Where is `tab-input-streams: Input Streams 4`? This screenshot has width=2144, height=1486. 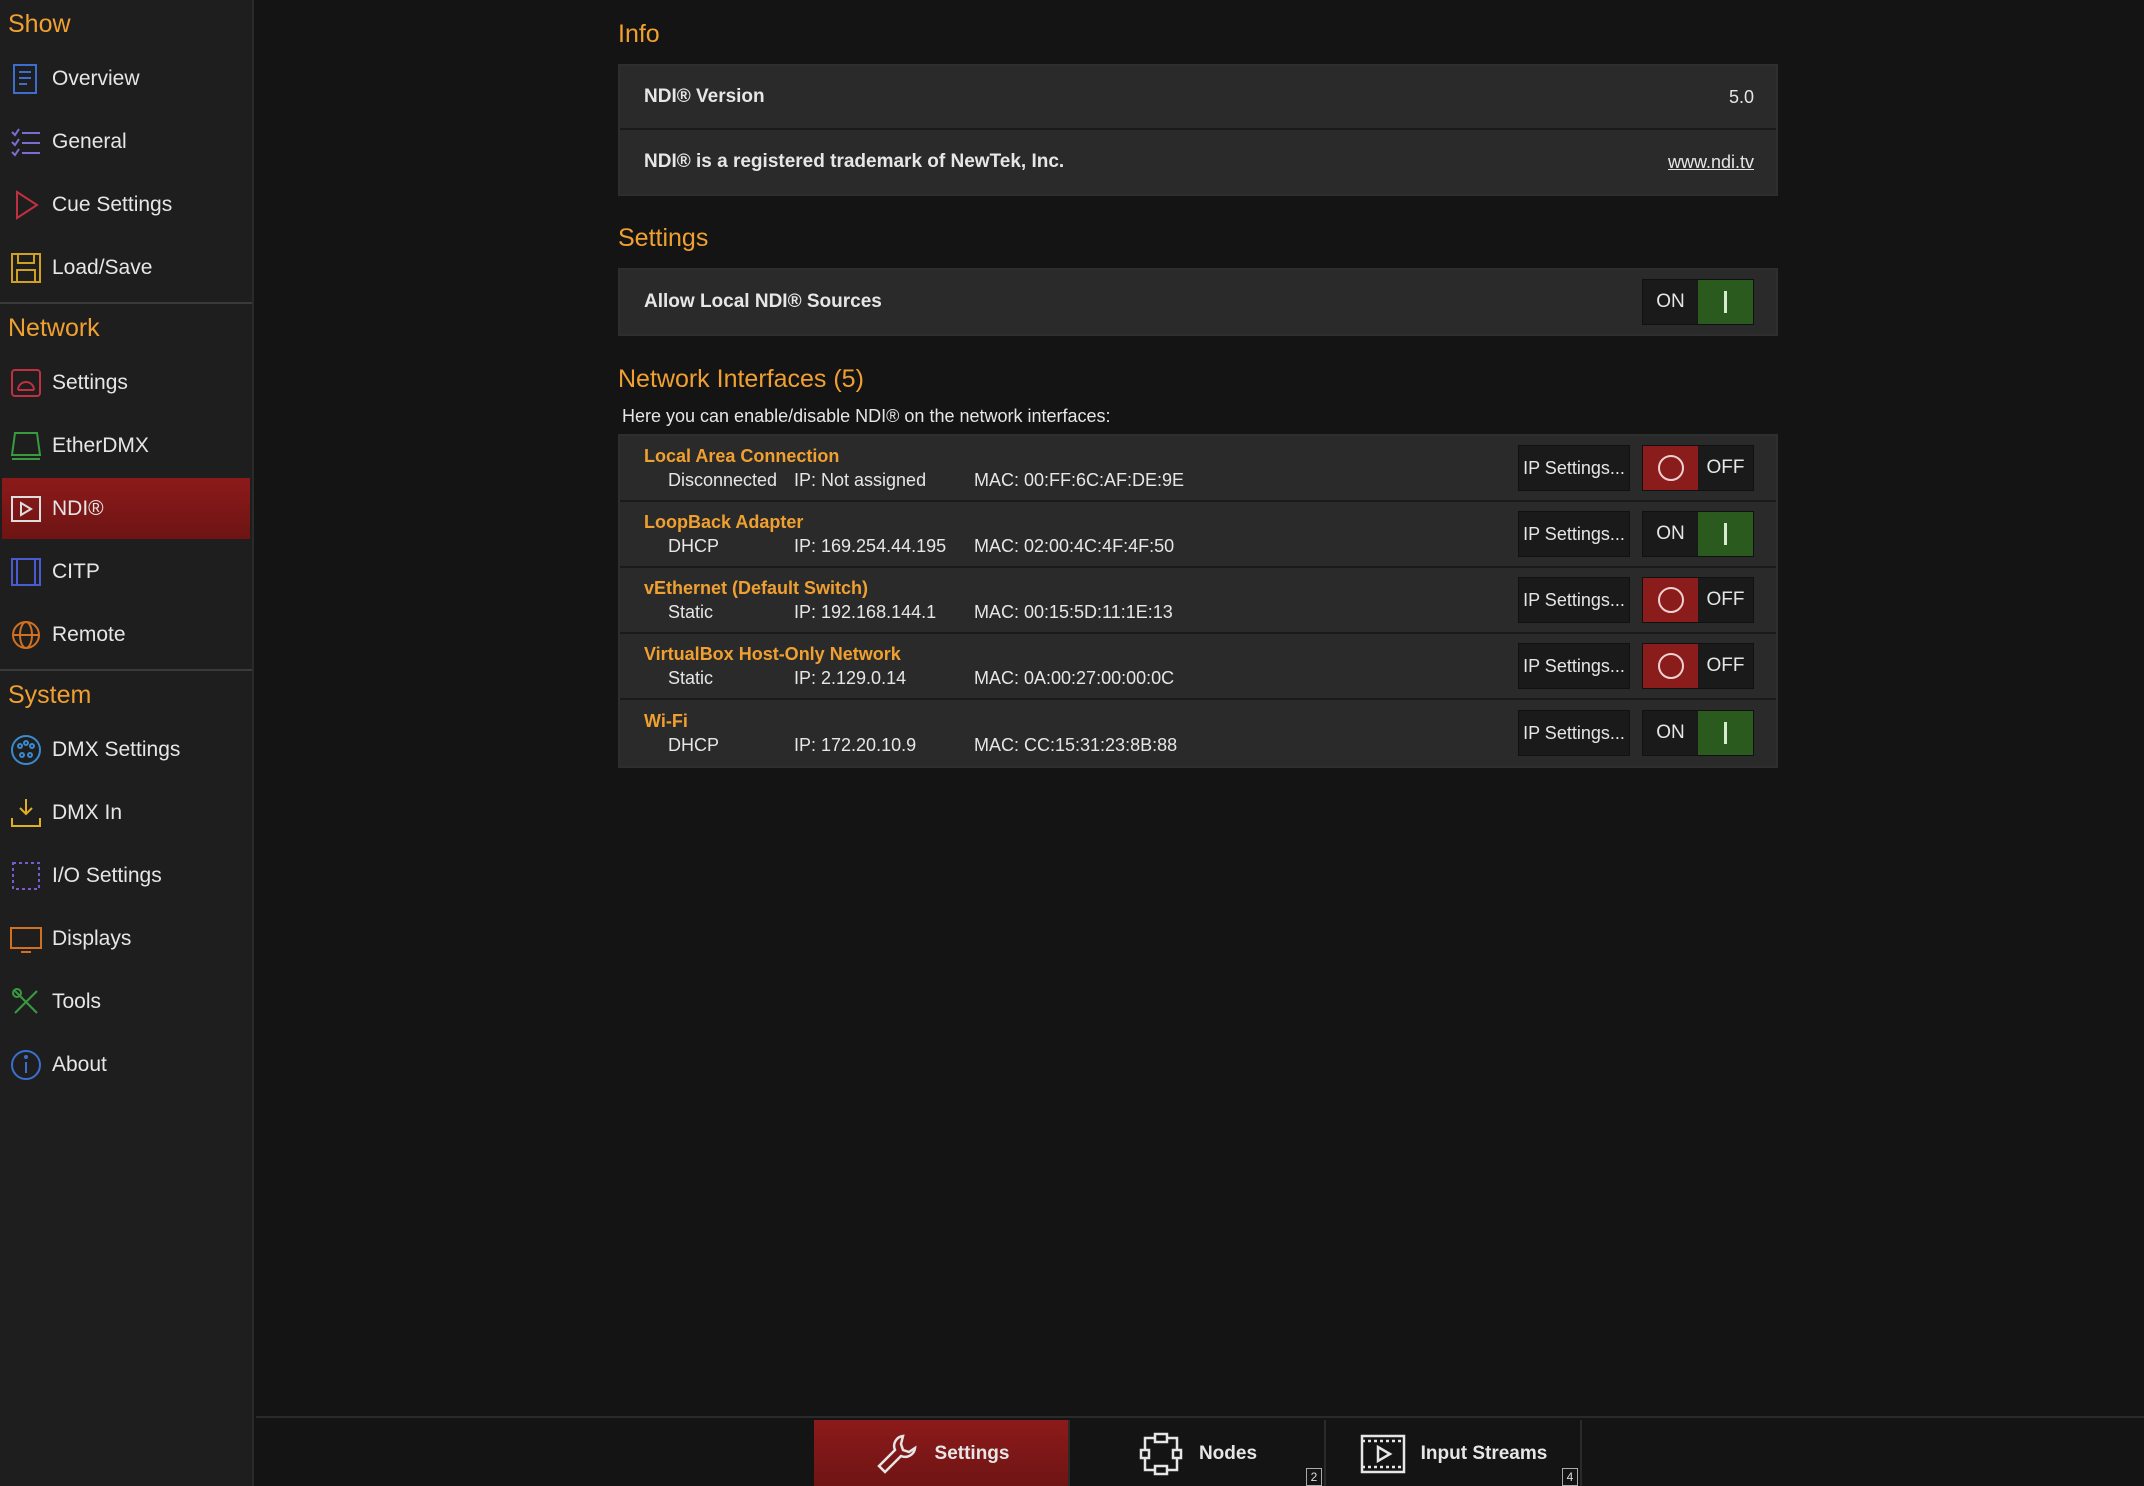 tab-input-streams: Input Streams 4 is located at coordinates (1454, 1453).